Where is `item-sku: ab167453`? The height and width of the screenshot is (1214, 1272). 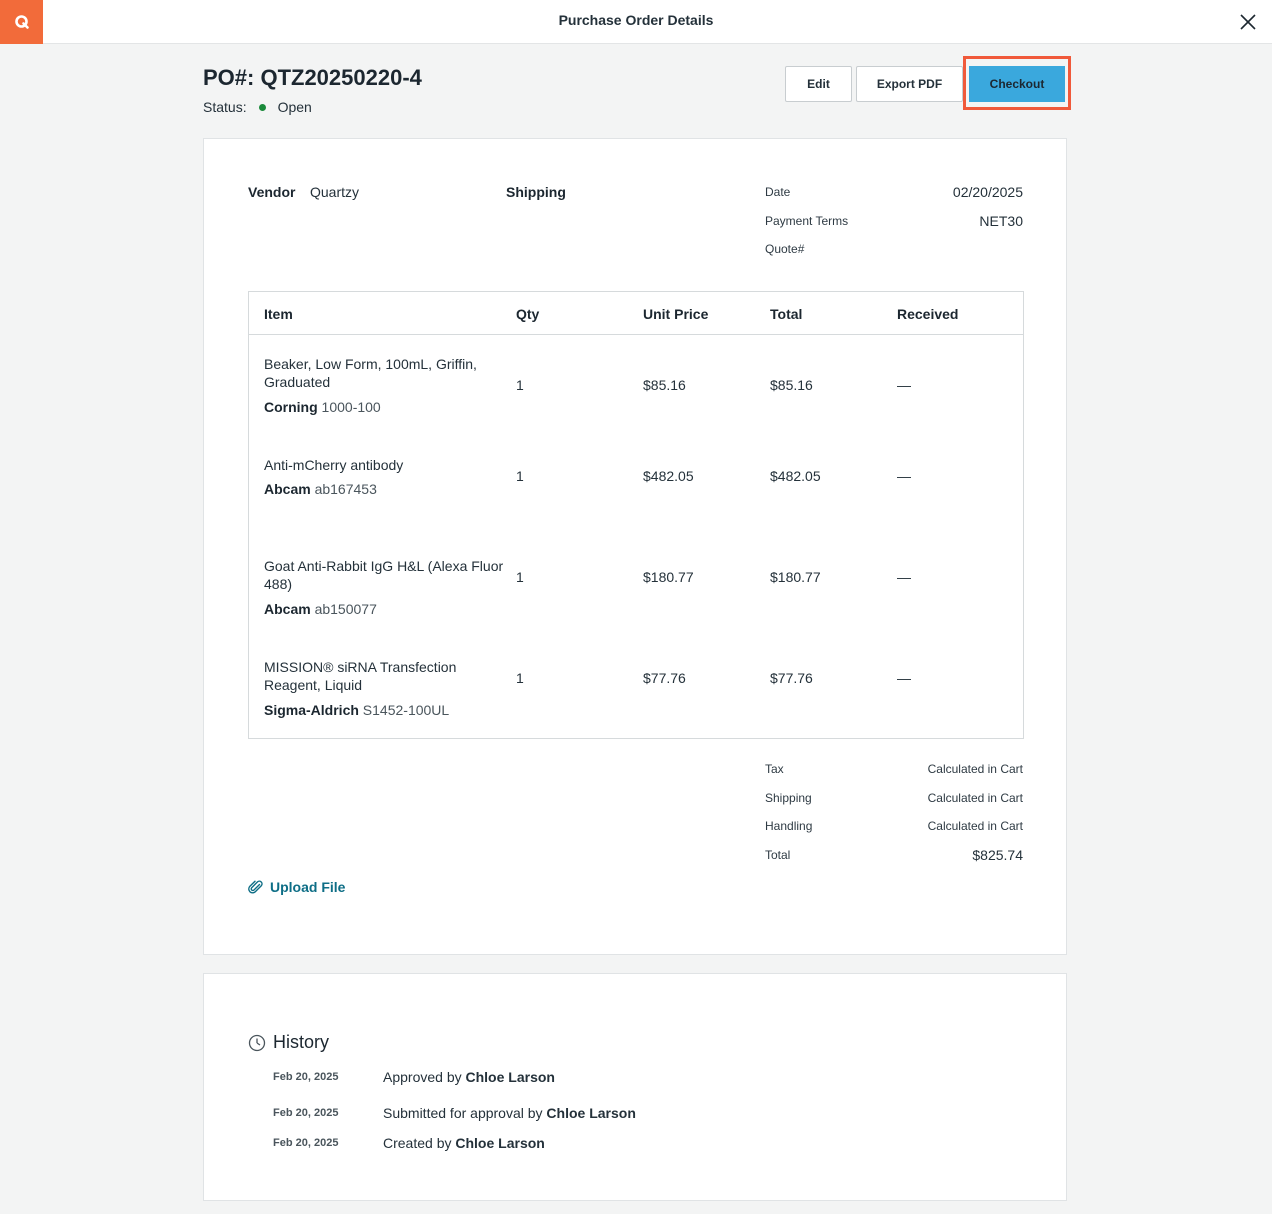
item-sku: ab167453 is located at coordinates (345, 489).